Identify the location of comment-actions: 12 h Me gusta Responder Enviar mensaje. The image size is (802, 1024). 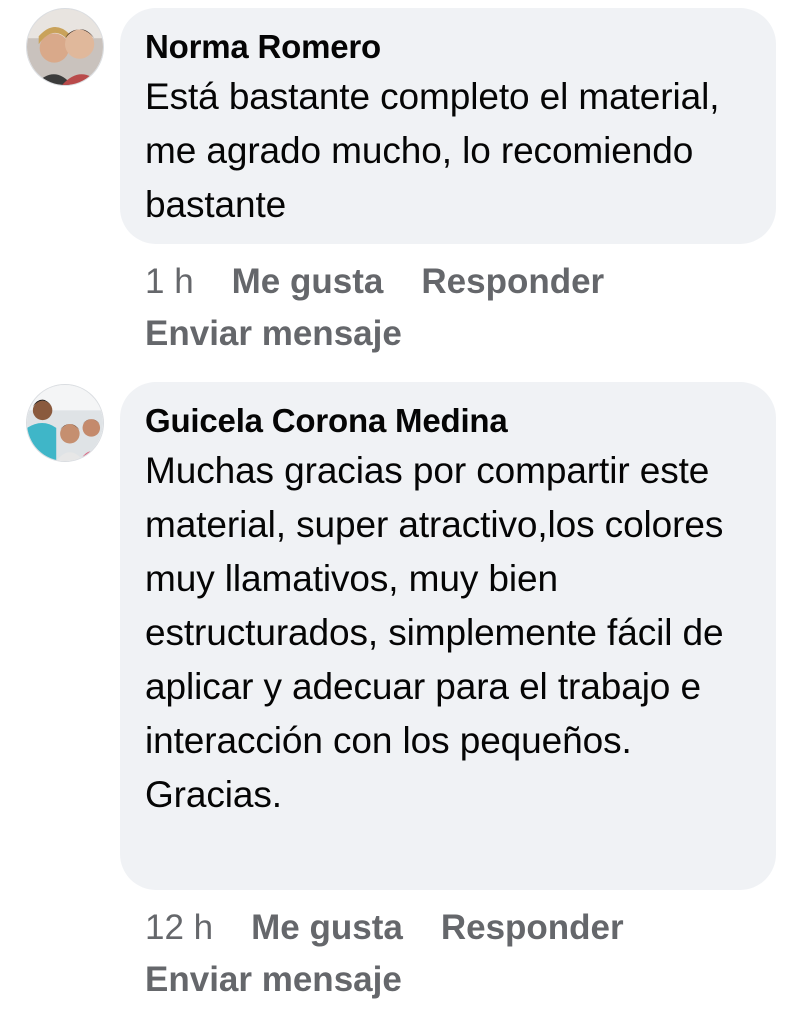
(455, 954).